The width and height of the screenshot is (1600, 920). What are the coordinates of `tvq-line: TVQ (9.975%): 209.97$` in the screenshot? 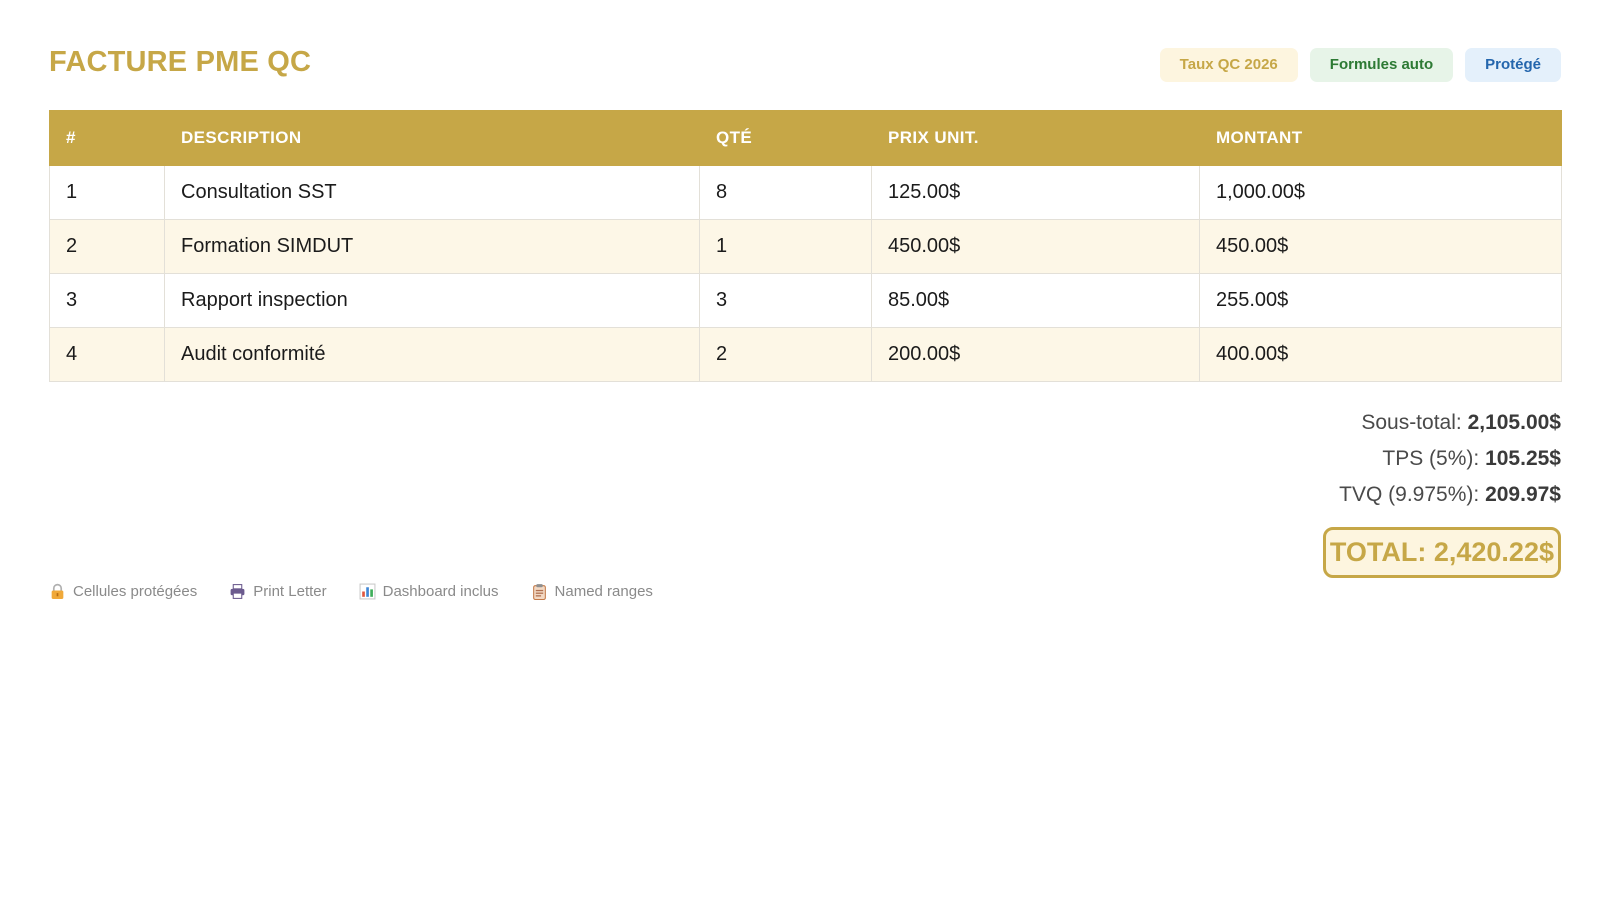 It's located at (1442, 495).